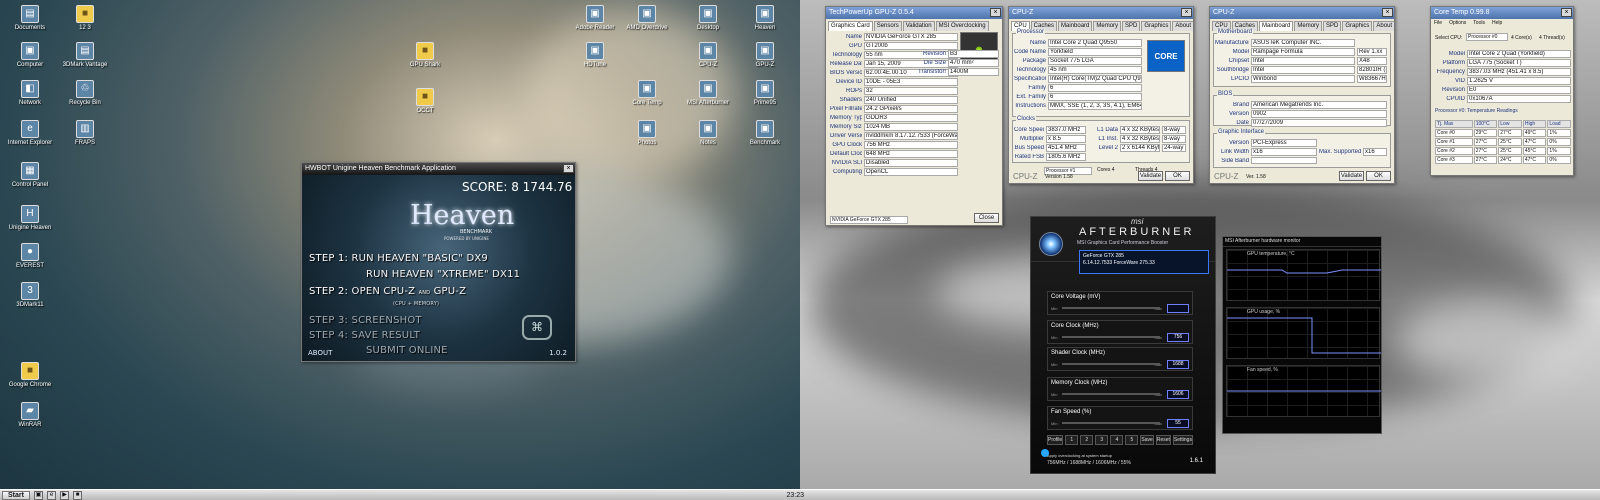 The height and width of the screenshot is (500, 1600). I want to click on desktop-icon: ▤ 3DMark Vantage, so click(85, 55).